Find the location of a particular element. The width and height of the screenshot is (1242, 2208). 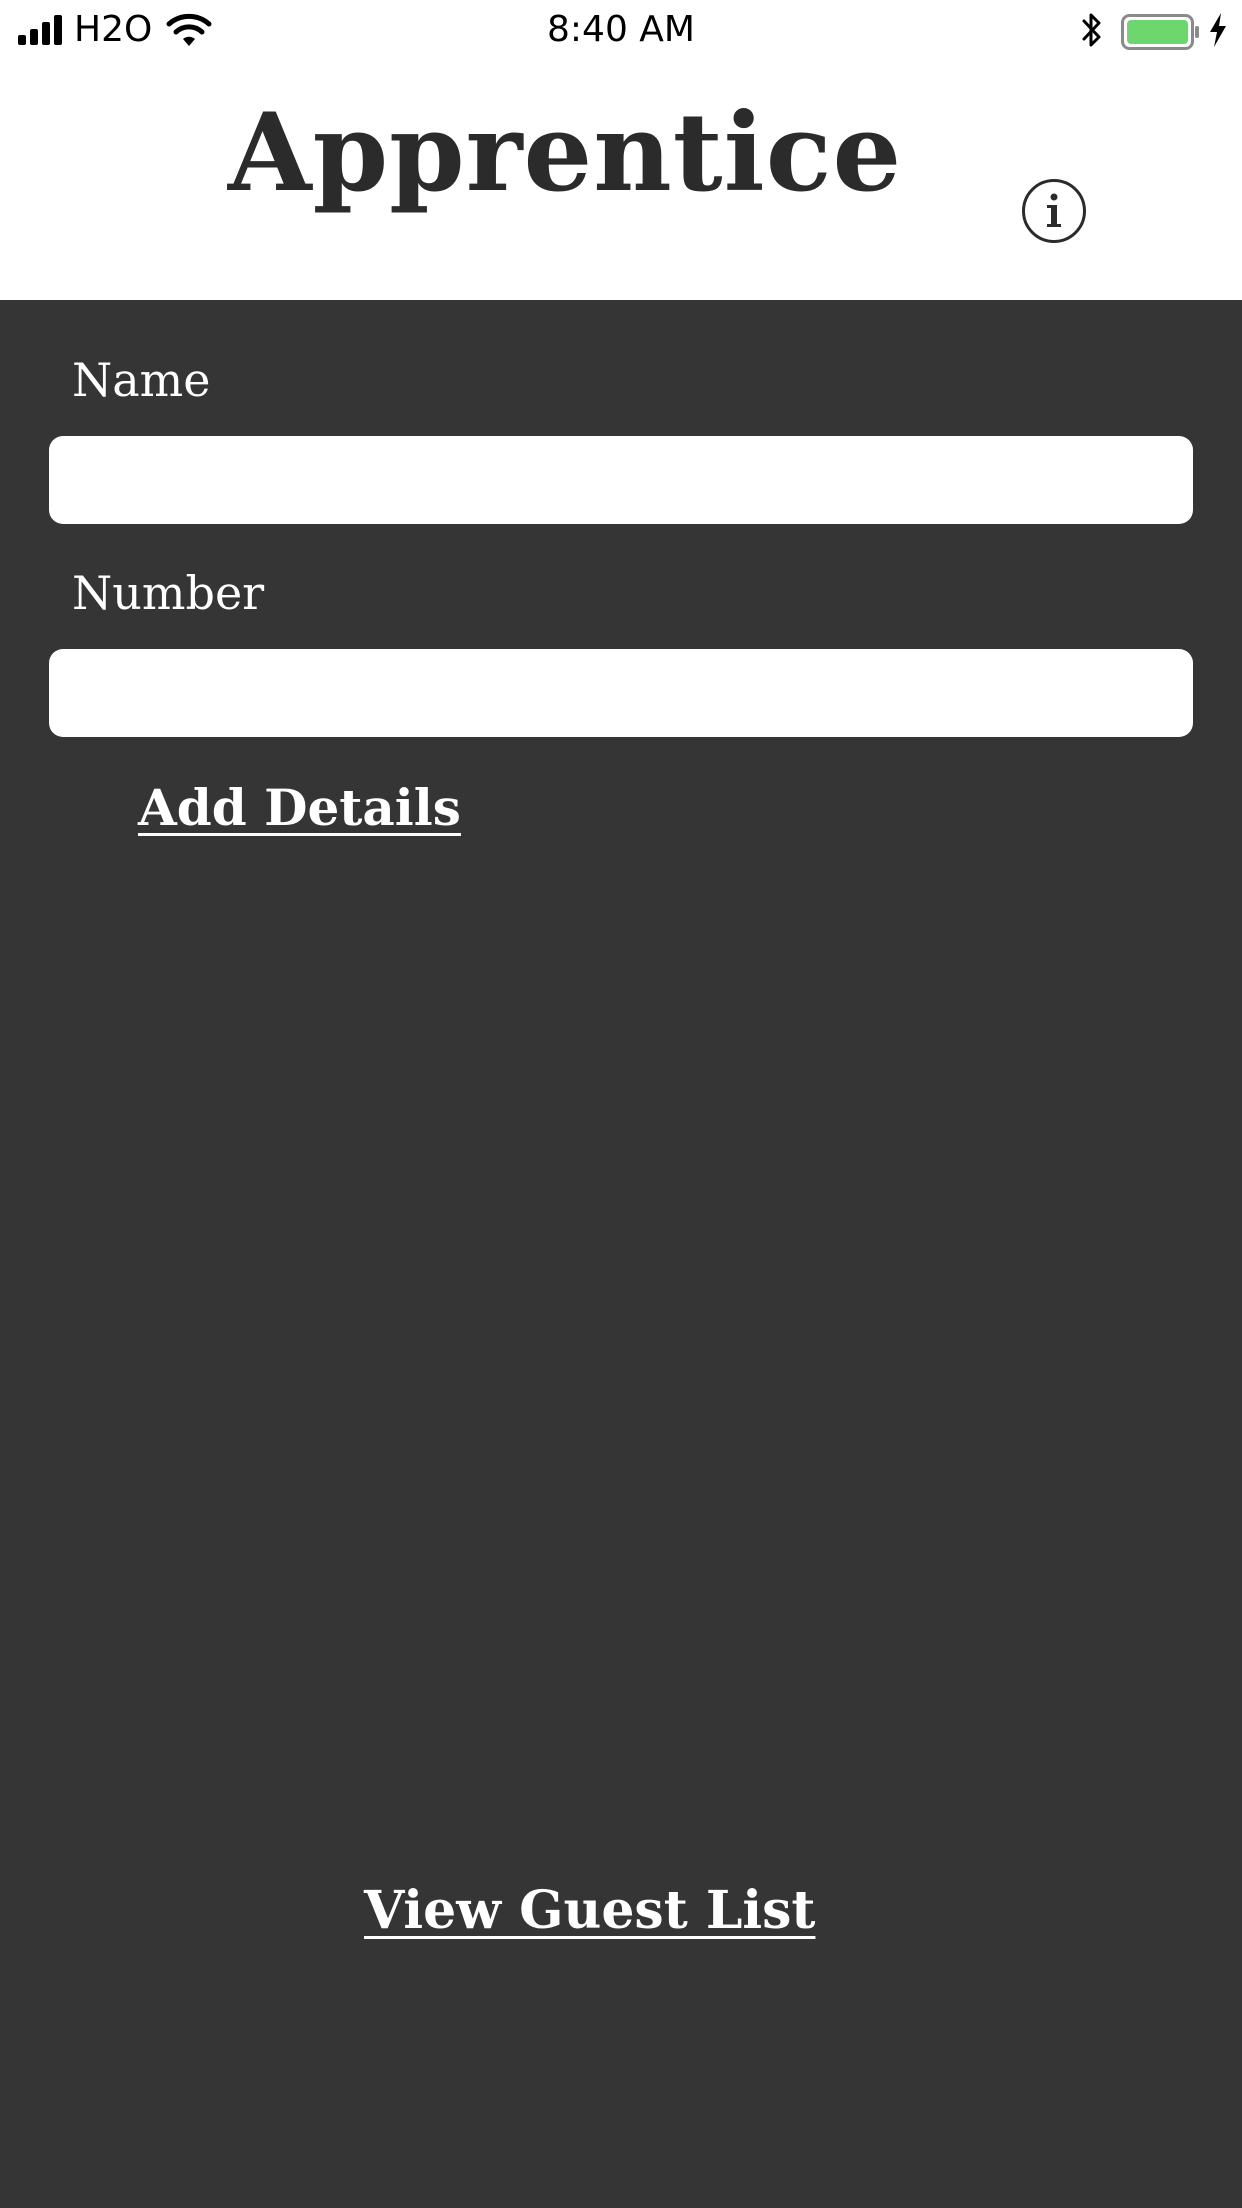

status-time: 8:40 AM is located at coordinates (621, 29).